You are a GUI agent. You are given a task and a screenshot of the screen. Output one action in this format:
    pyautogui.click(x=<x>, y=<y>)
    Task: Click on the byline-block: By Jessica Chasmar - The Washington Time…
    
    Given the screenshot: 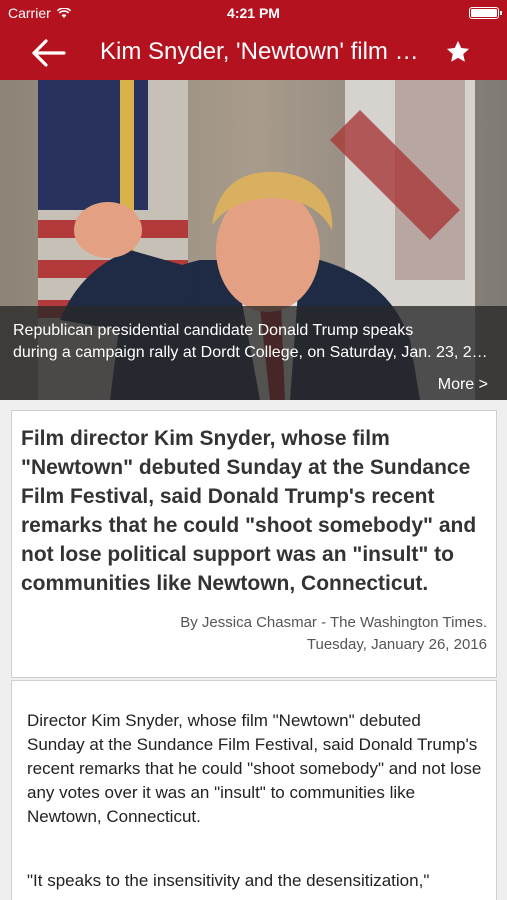 What is the action you would take?
    pyautogui.click(x=333, y=634)
    